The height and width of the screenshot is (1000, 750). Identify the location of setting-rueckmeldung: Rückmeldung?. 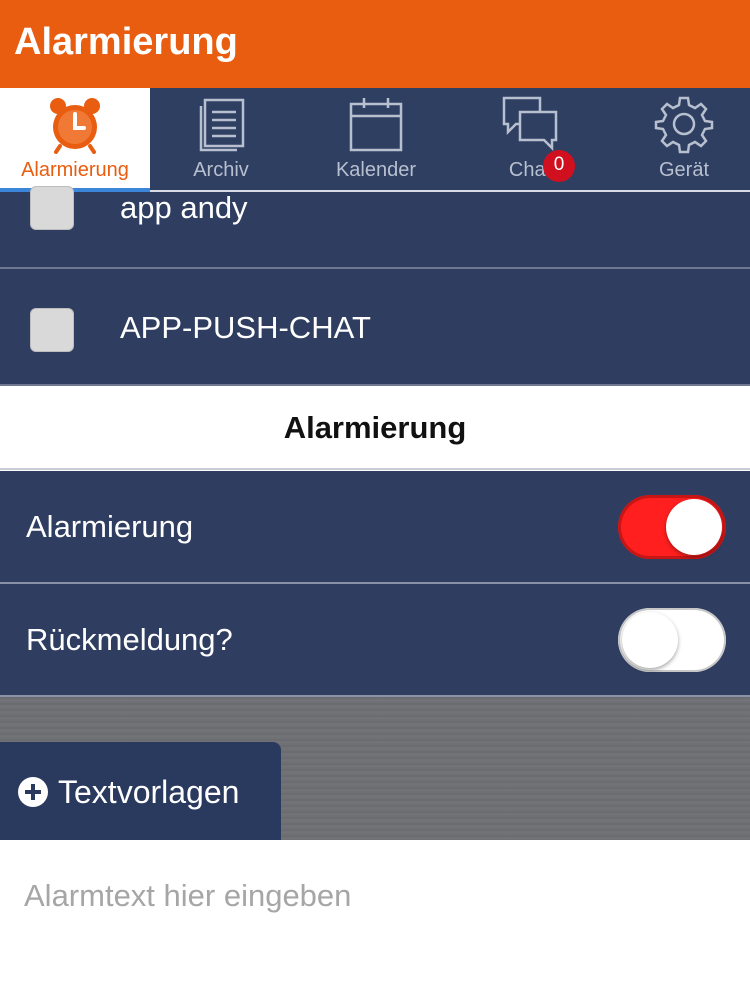
(375, 640).